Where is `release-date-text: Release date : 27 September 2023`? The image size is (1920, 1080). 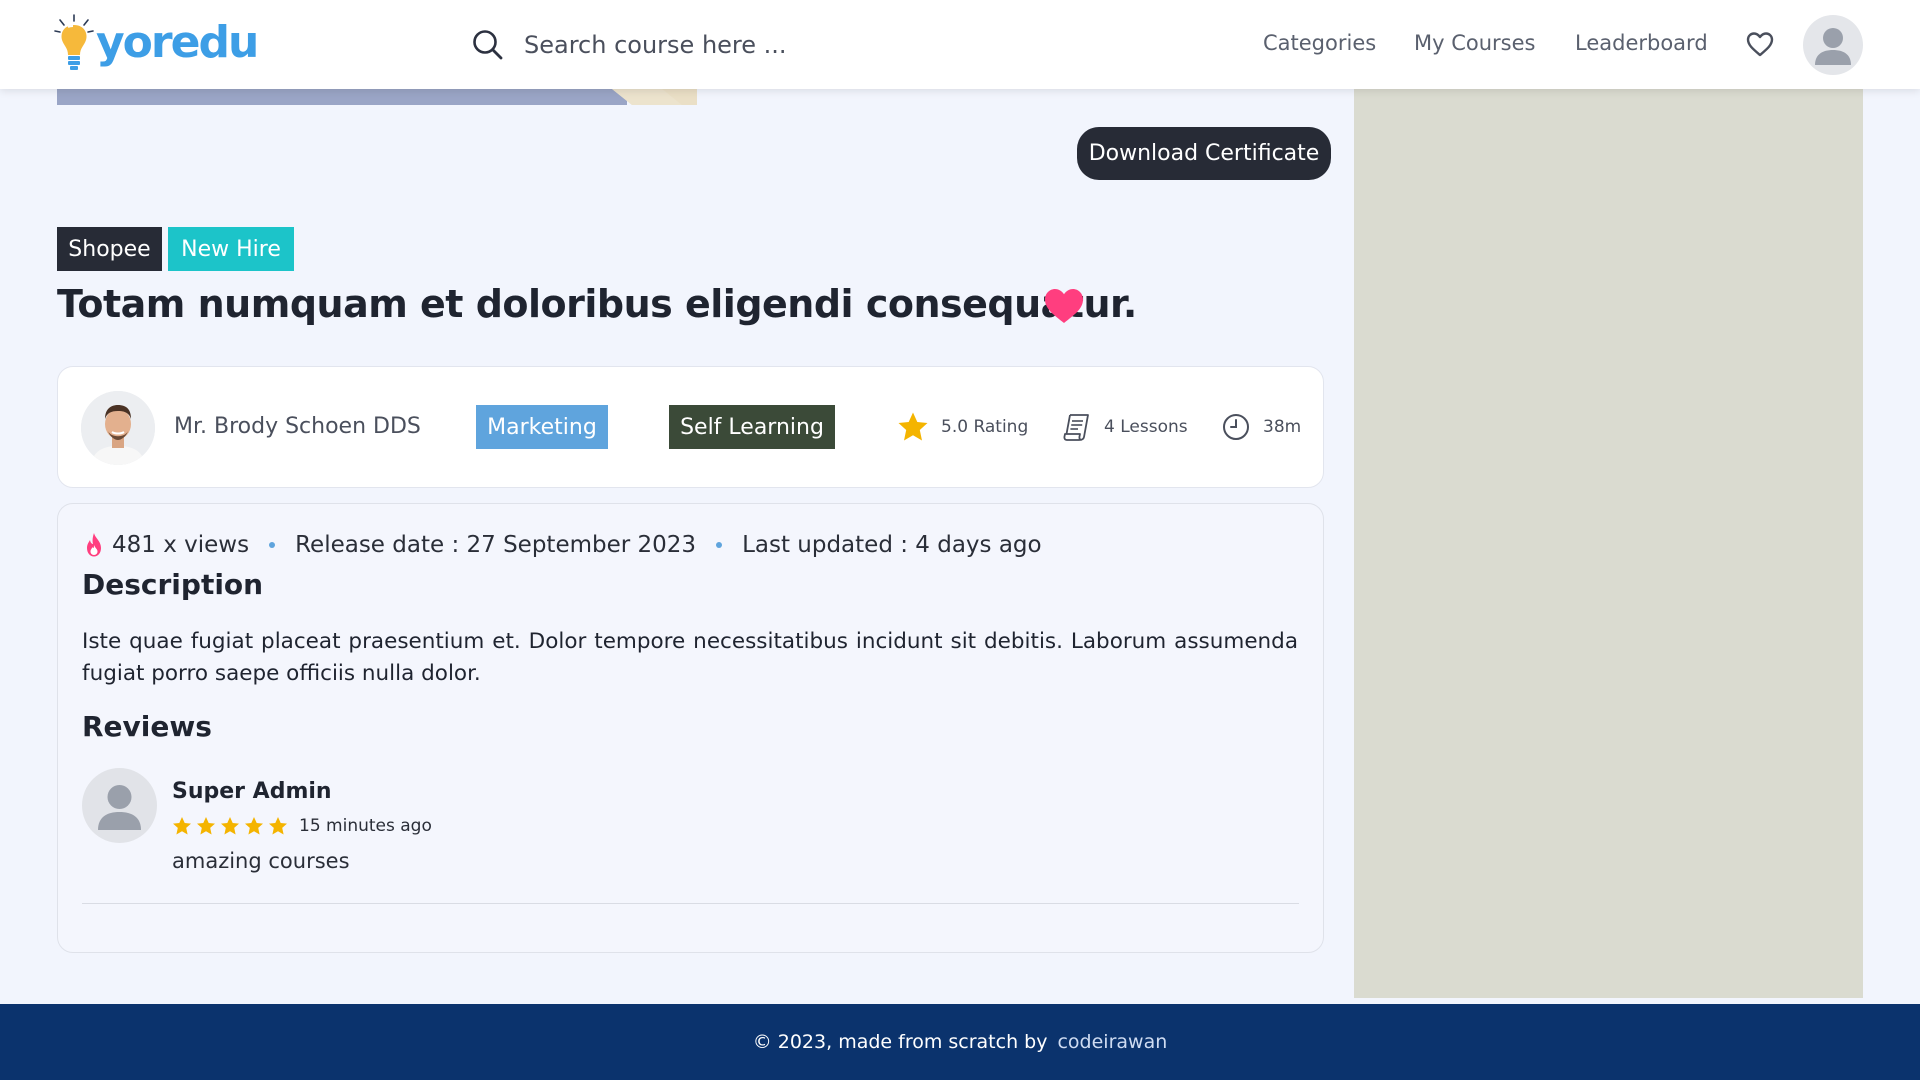 release-date-text: Release date : 27 September 2023 is located at coordinates (496, 545).